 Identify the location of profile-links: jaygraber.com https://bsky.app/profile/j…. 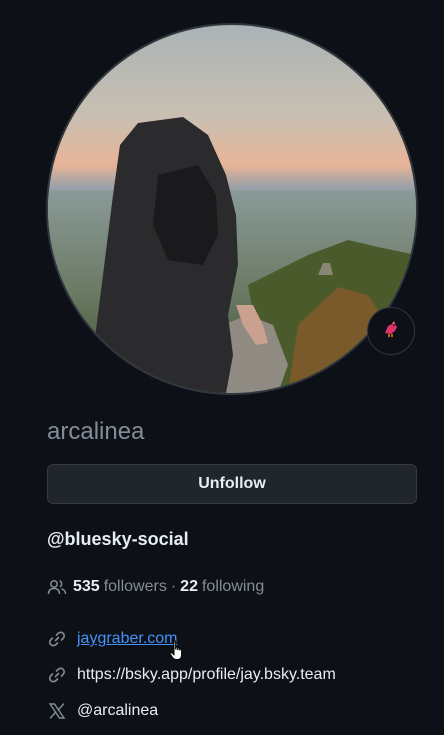
(191, 681).